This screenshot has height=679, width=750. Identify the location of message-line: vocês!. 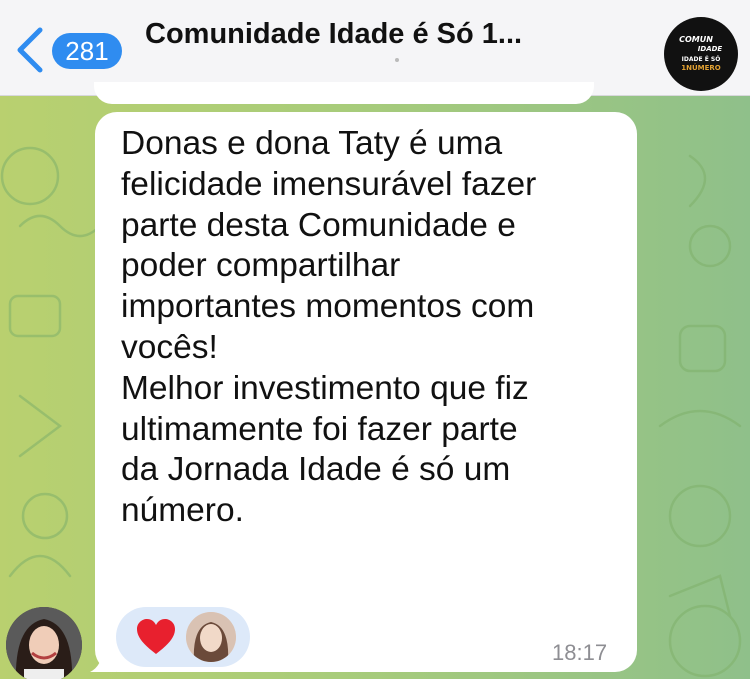
(169, 347).